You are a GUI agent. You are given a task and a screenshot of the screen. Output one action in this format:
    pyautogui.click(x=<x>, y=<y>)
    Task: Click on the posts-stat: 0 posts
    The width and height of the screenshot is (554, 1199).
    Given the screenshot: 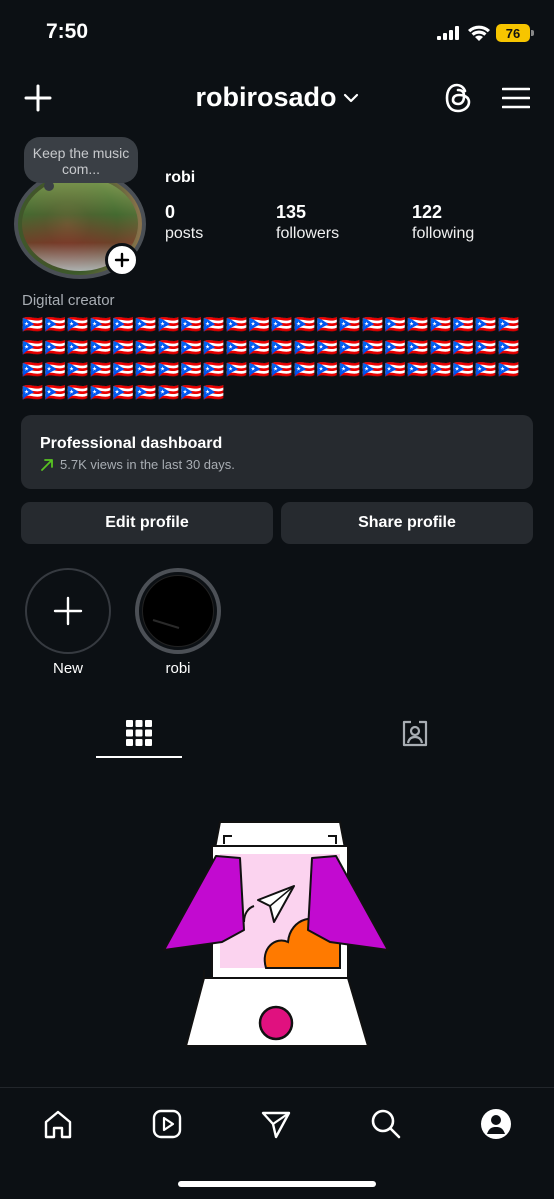 What is the action you would take?
    pyautogui.click(x=184, y=222)
    